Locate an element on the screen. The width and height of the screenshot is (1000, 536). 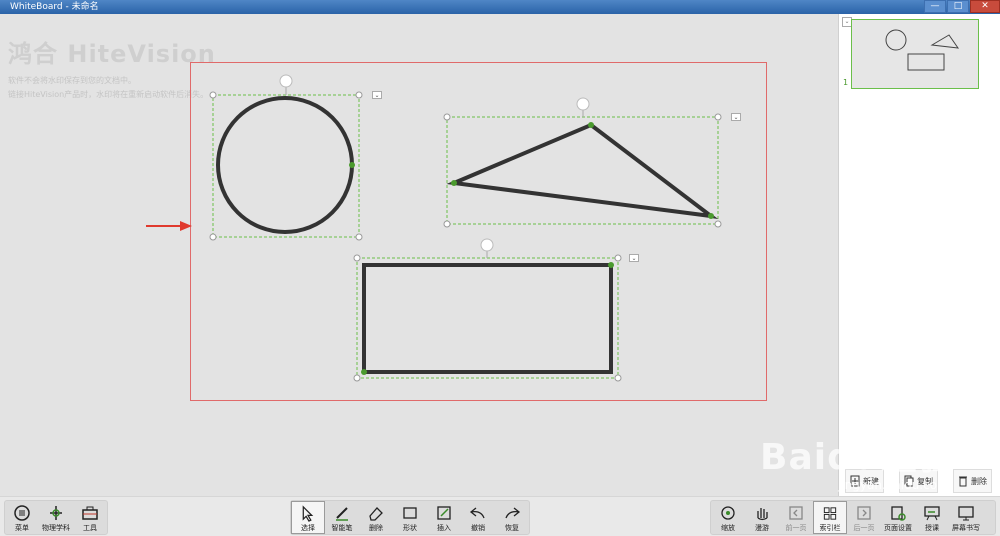
thumbnail-preview is located at coordinates (922, 50).